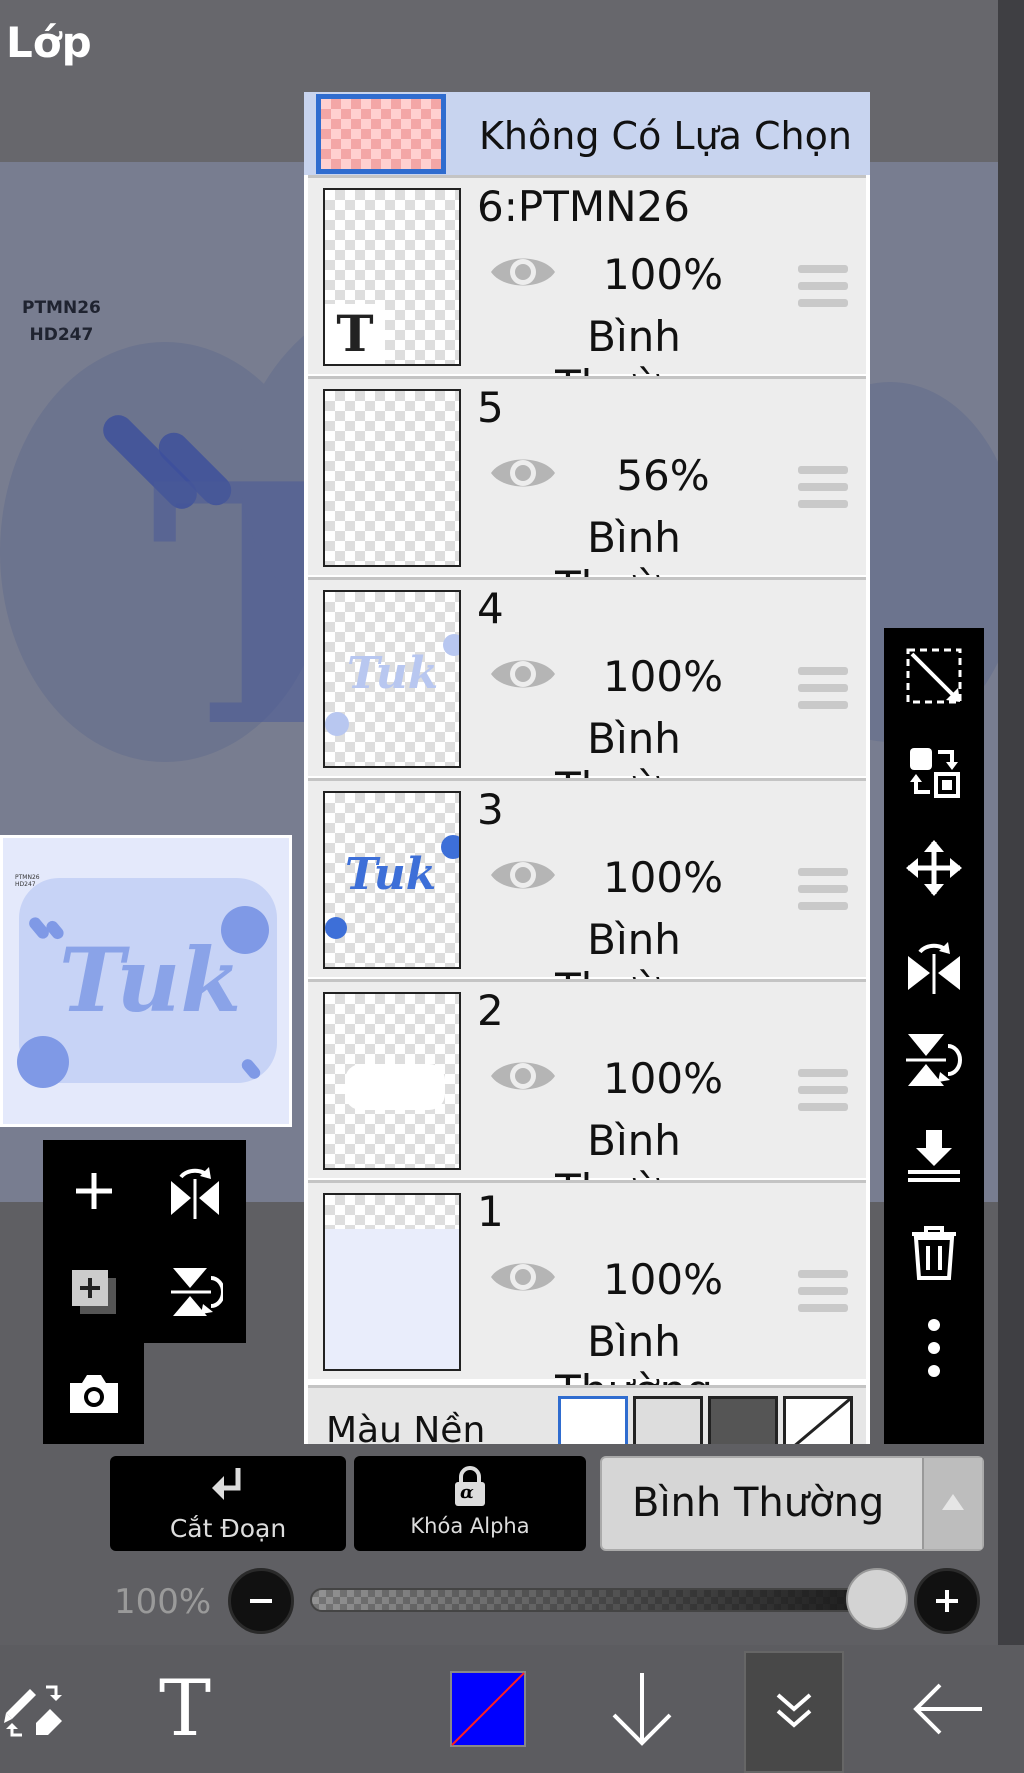 The width and height of the screenshot is (1024, 1773). What do you see at coordinates (593, 1600) in the screenshot?
I see `opacity-slider-track` at bounding box center [593, 1600].